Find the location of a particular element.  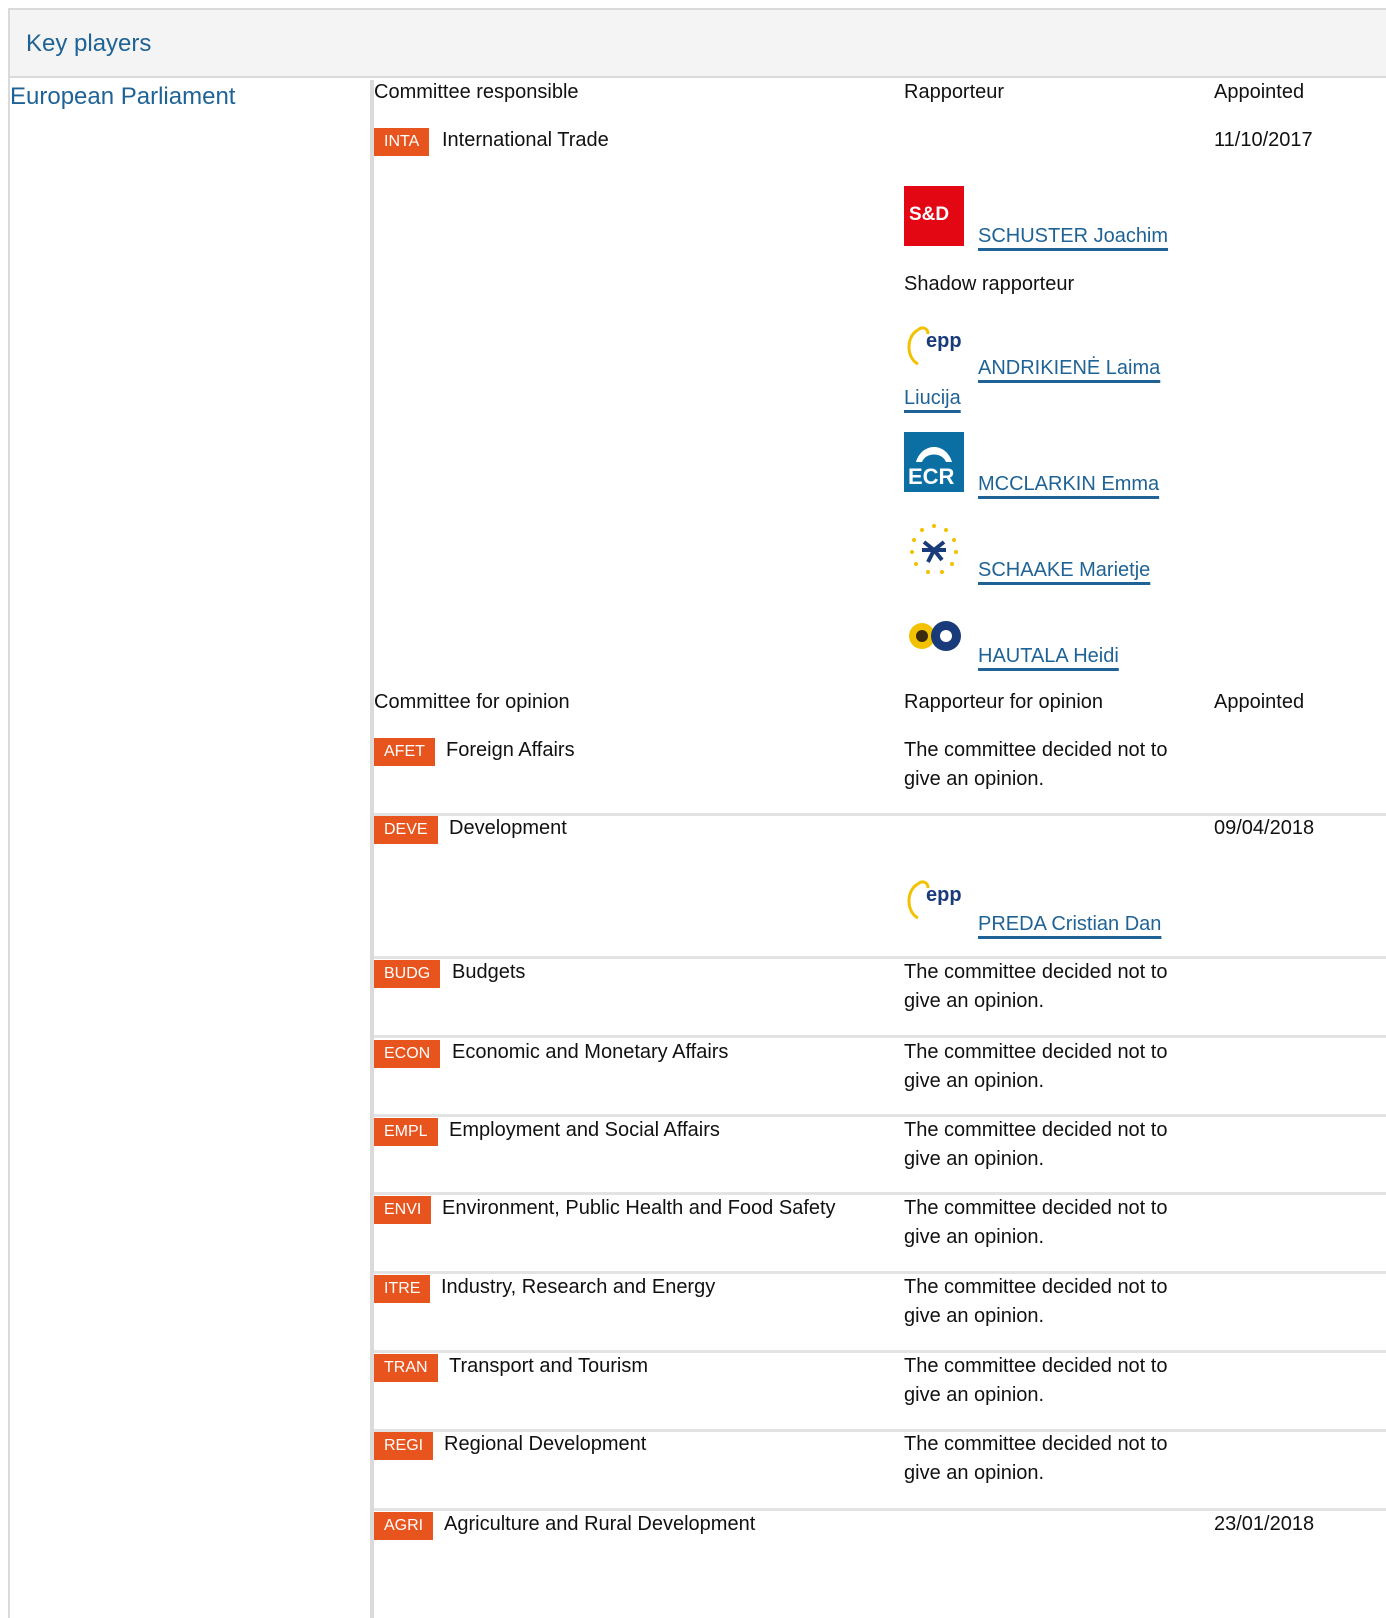

appointed-date-deve: 09/04/2018 is located at coordinates (1264, 828).